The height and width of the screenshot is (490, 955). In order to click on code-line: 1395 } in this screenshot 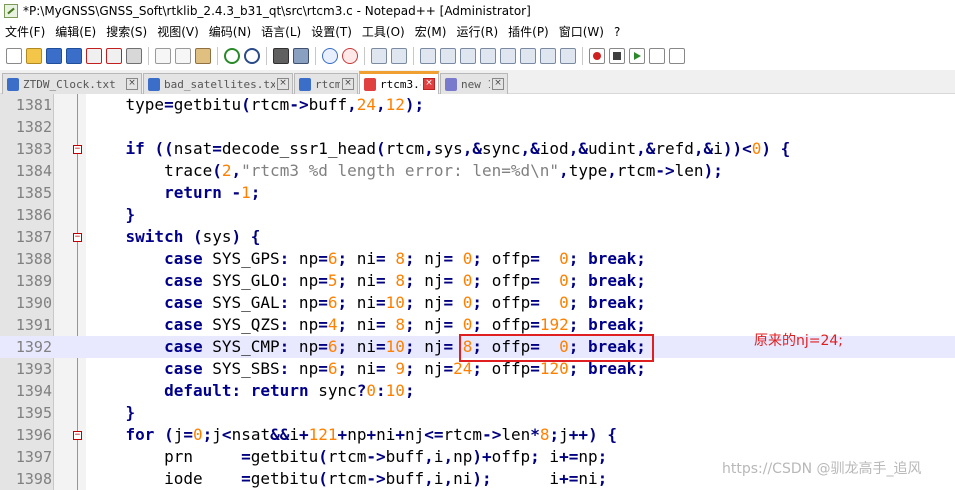, I will do `click(477, 413)`.